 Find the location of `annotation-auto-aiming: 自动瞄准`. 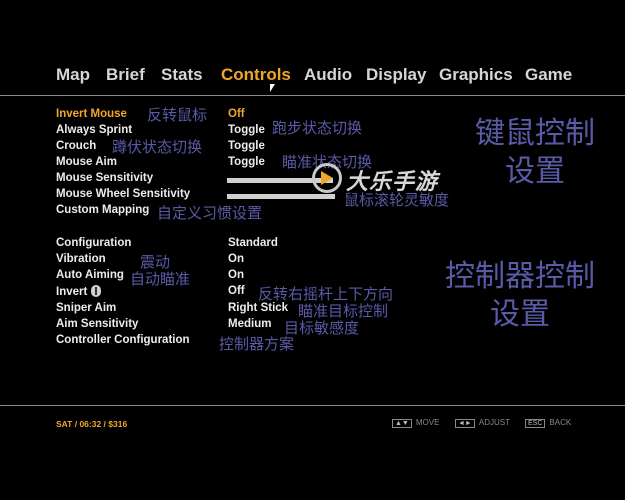

annotation-auto-aiming: 自动瞄准 is located at coordinates (160, 279).